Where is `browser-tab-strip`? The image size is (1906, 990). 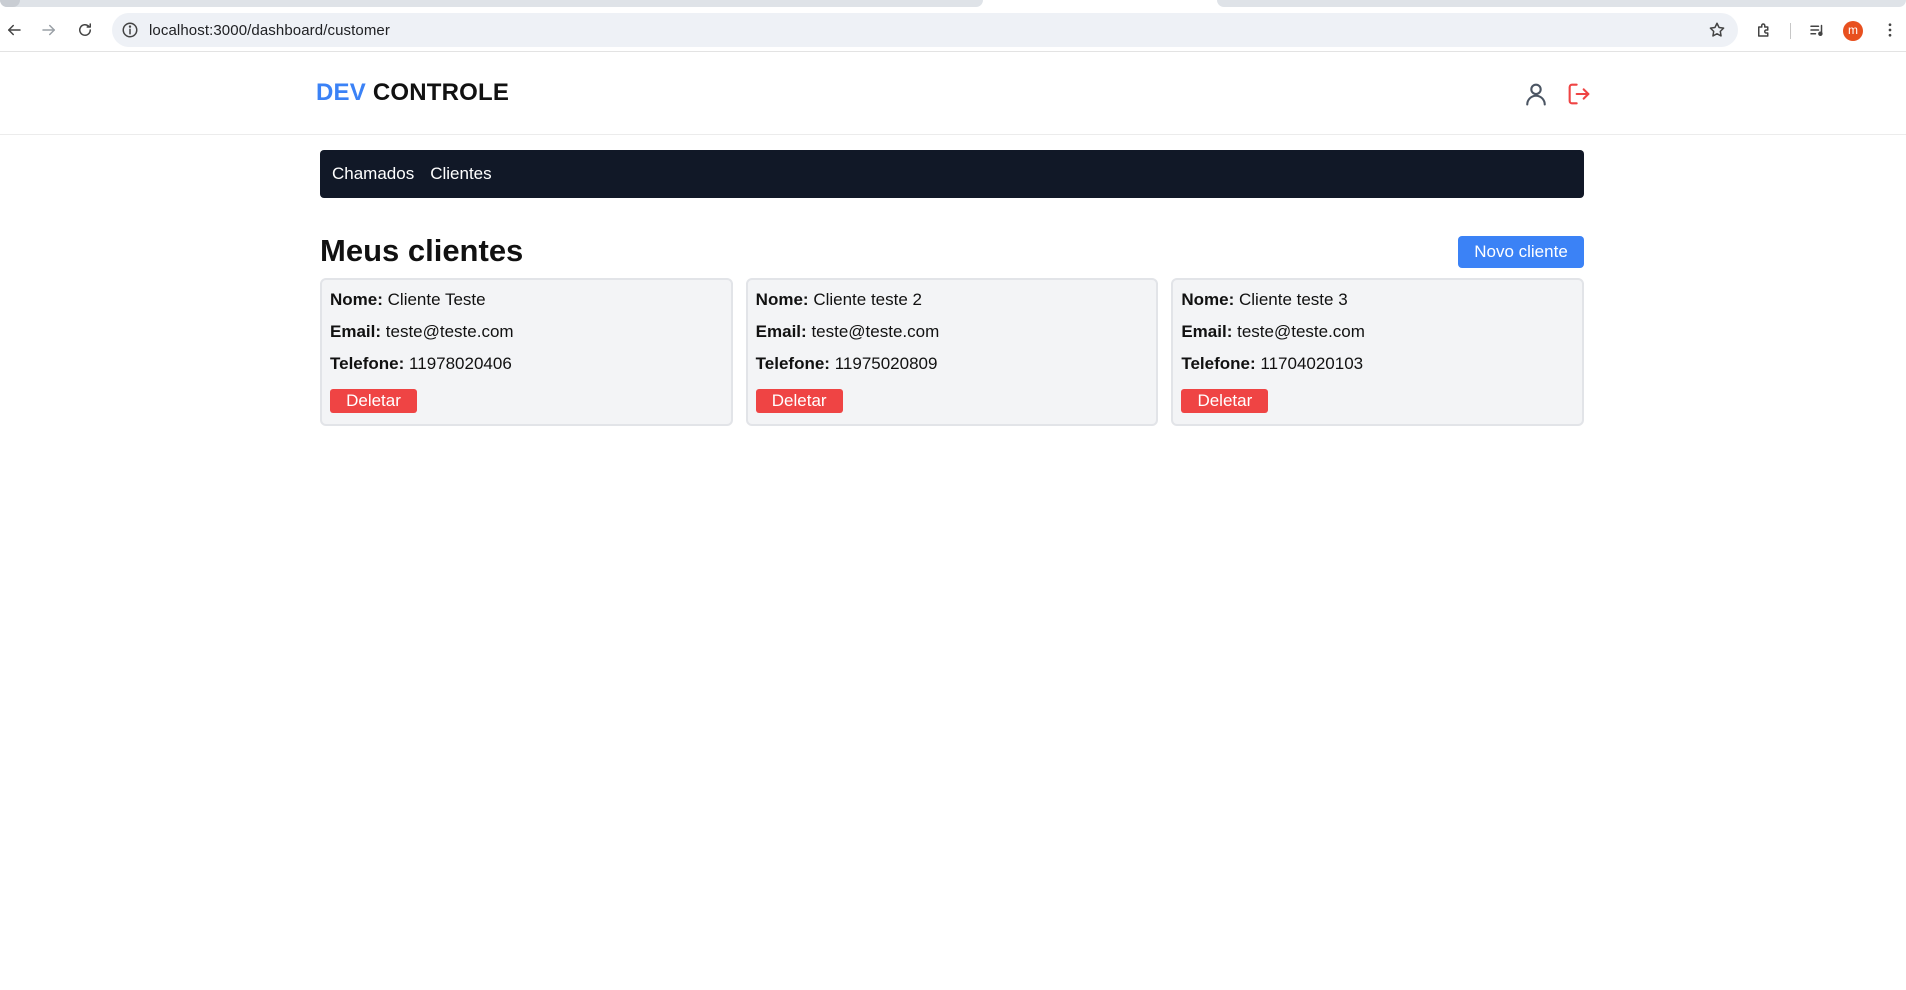 browser-tab-strip is located at coordinates (953, 4).